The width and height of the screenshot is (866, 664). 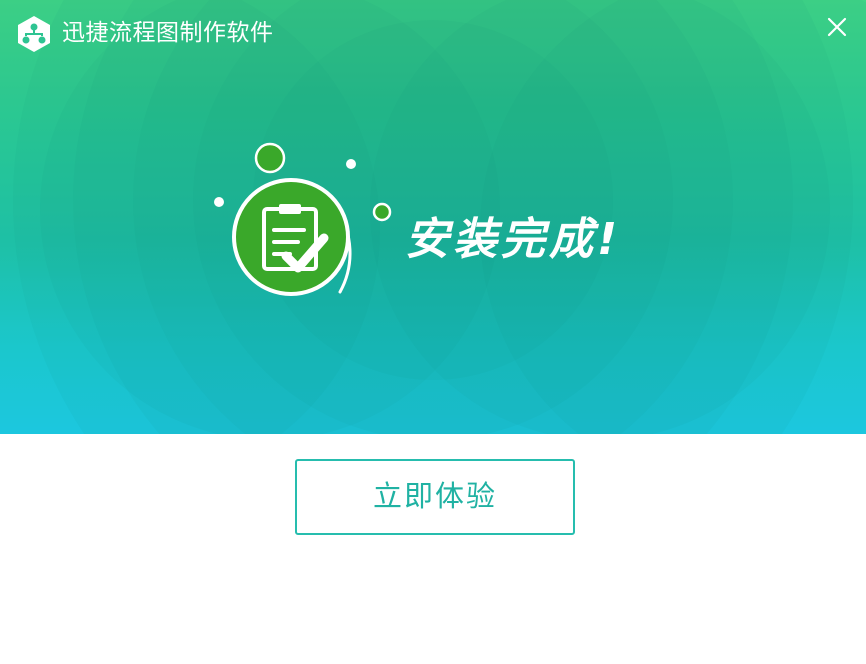 What do you see at coordinates (433, 32) in the screenshot?
I see `title-bar: 迅捷流程图制作软件` at bounding box center [433, 32].